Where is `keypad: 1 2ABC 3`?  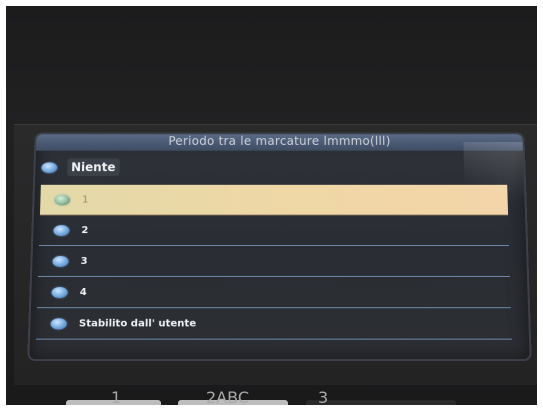 keypad: 1 2ABC 3 is located at coordinates (286, 396).